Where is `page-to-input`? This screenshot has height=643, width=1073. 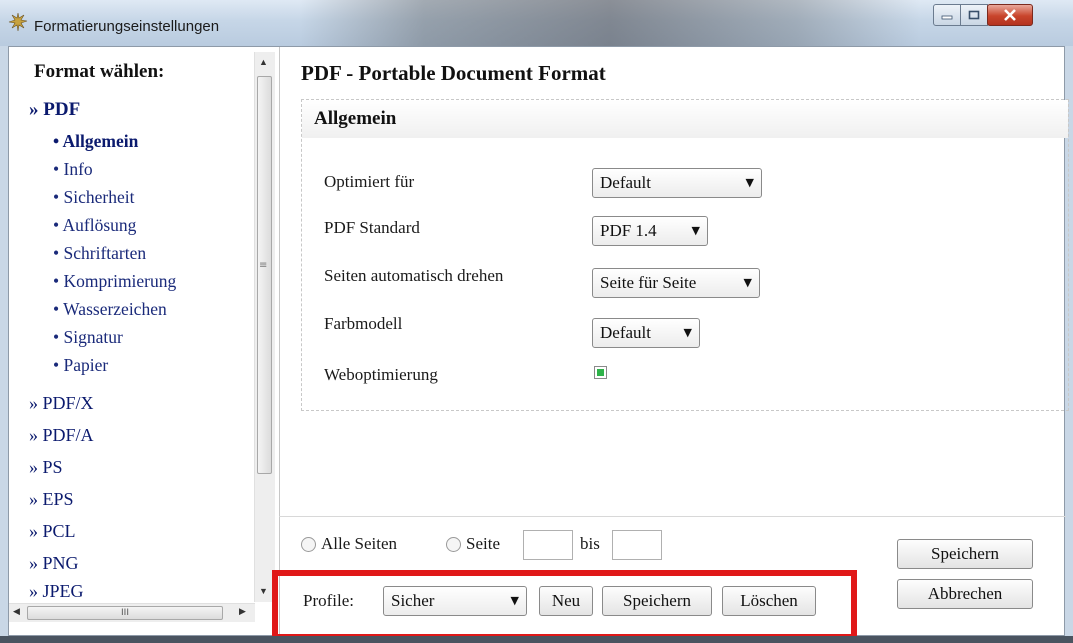
page-to-input is located at coordinates (637, 545).